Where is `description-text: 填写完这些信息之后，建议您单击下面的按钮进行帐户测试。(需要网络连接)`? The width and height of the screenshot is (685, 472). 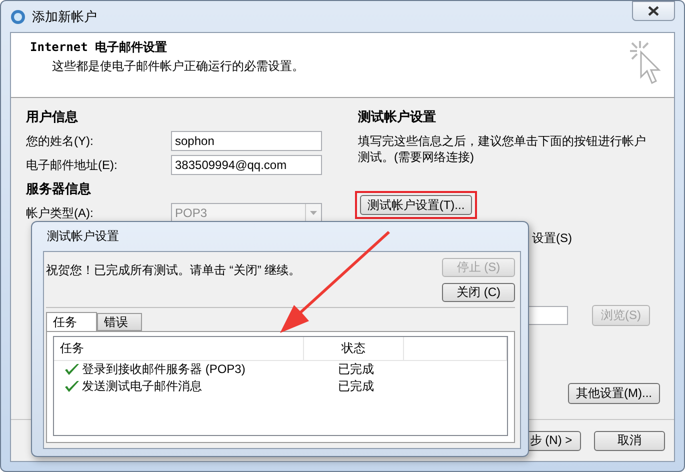
description-text: 填写完这些信息之后，建议您单击下面的按钮进行帐户测试。(需要网络连接) is located at coordinates (502, 149).